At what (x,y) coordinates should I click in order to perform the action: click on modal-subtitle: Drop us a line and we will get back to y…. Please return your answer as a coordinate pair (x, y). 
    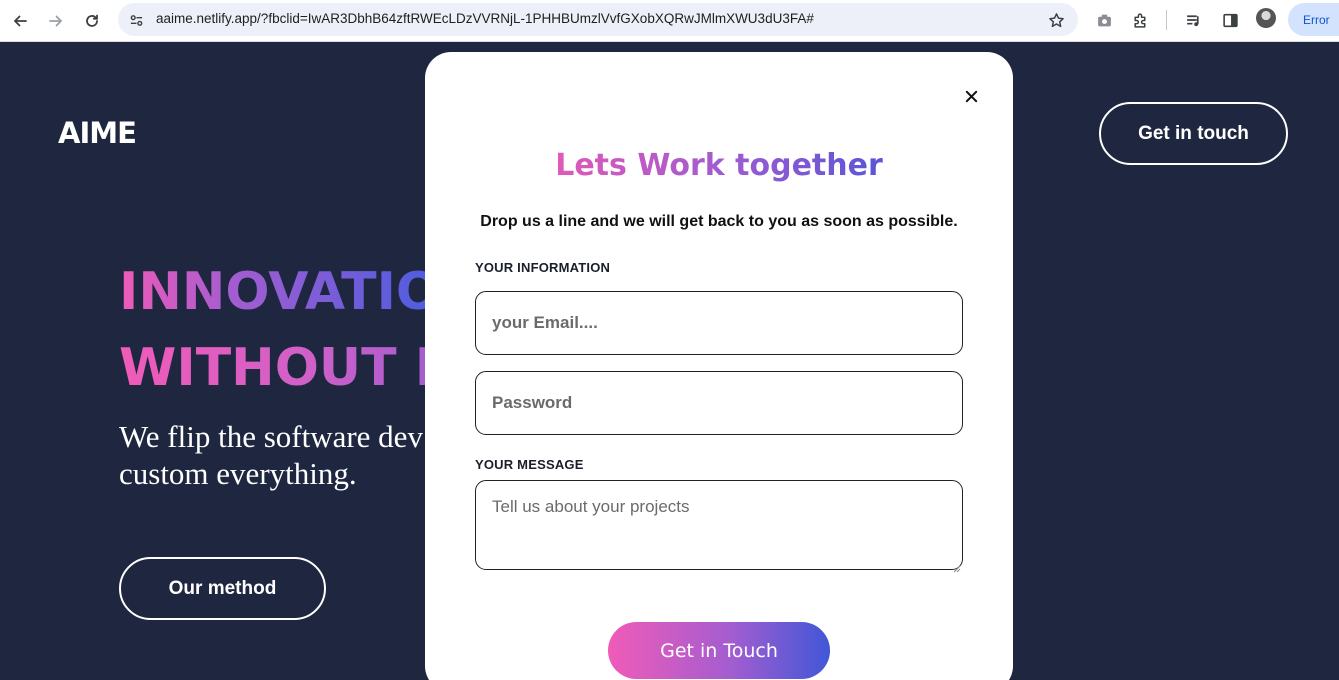
    Looking at the image, I should click on (719, 221).